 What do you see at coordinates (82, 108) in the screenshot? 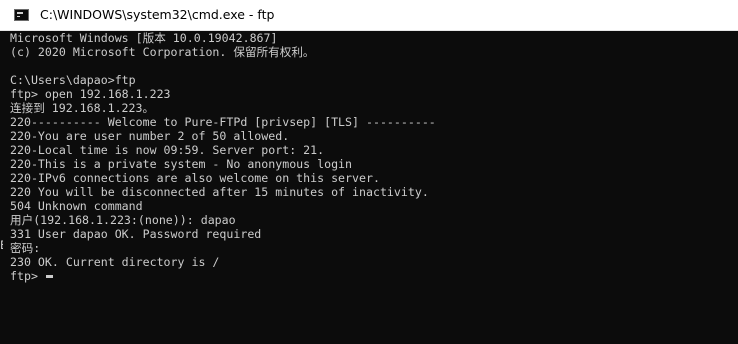
I see `console-line: 连接到 192.168.1.223。` at bounding box center [82, 108].